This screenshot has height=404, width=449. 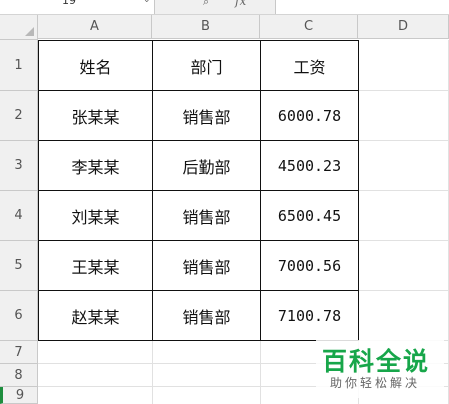 What do you see at coordinates (240, 4) in the screenshot?
I see `fx-button: fx` at bounding box center [240, 4].